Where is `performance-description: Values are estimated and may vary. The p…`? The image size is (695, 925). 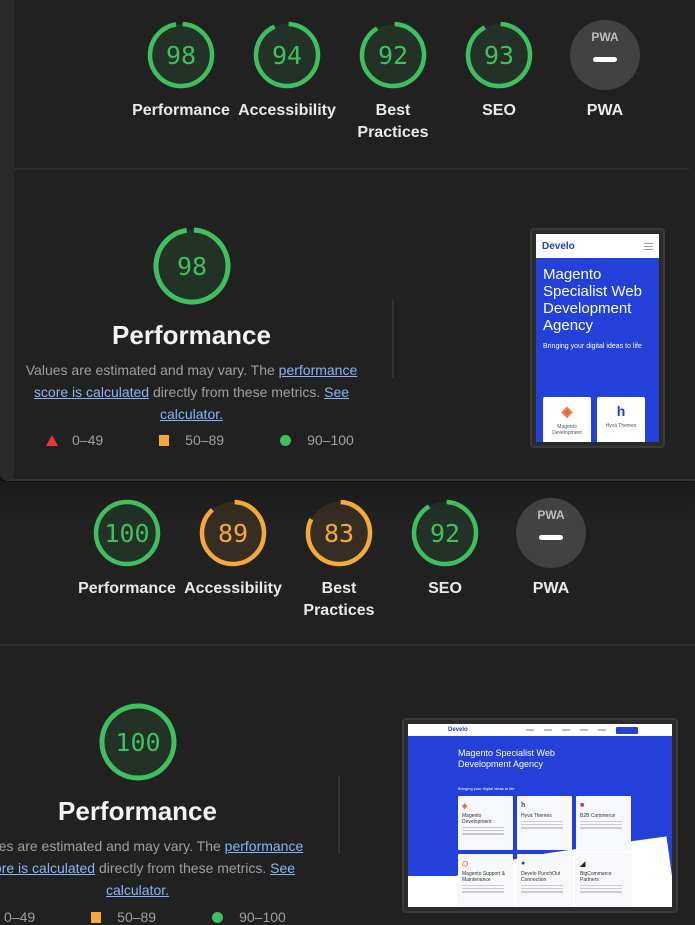 performance-description: Values are estimated and may vary. The p… is located at coordinates (192, 392).